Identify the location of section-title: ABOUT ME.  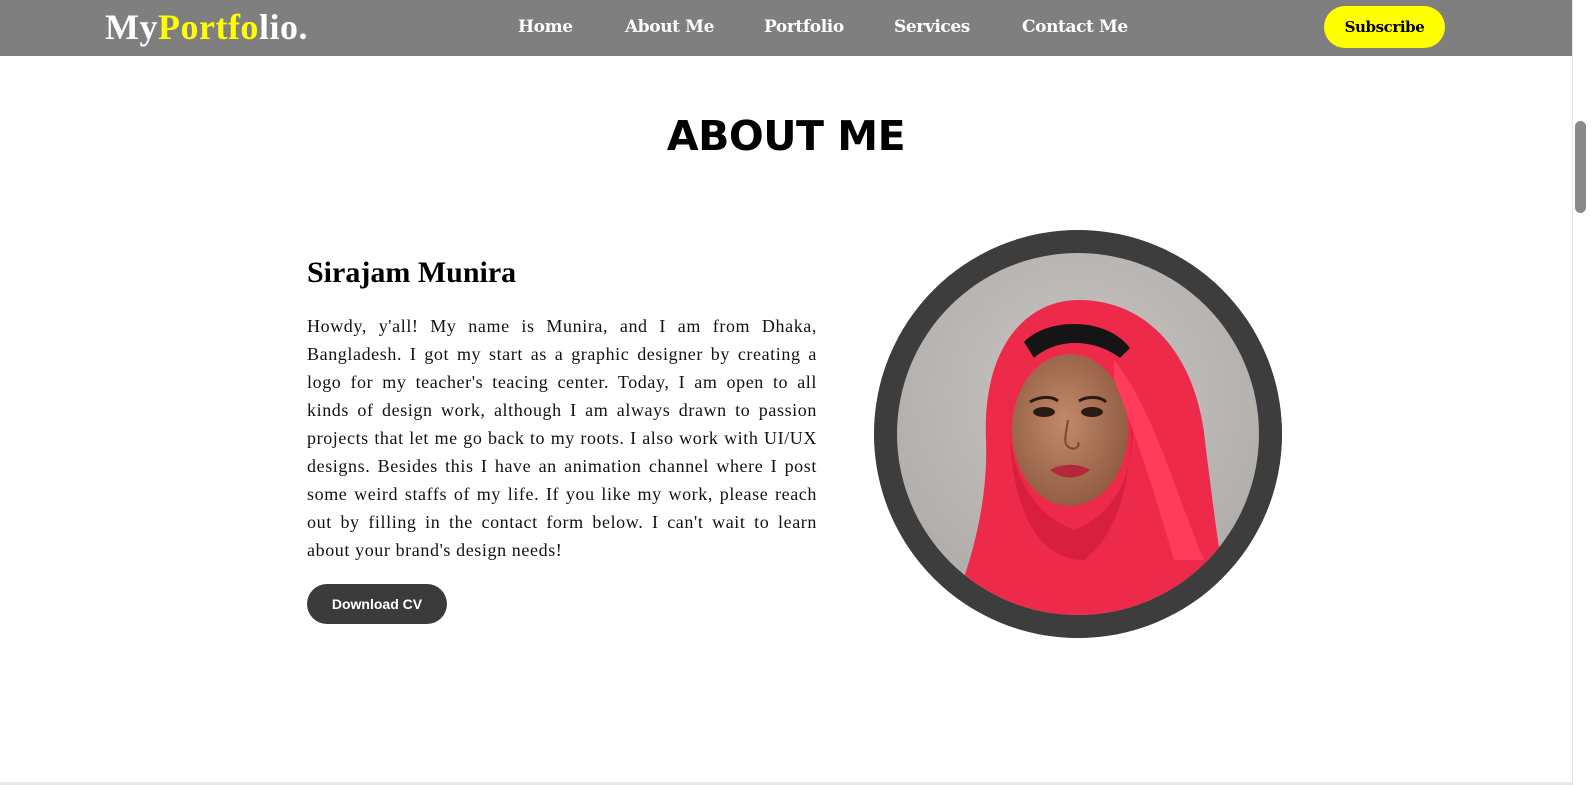
(786, 136).